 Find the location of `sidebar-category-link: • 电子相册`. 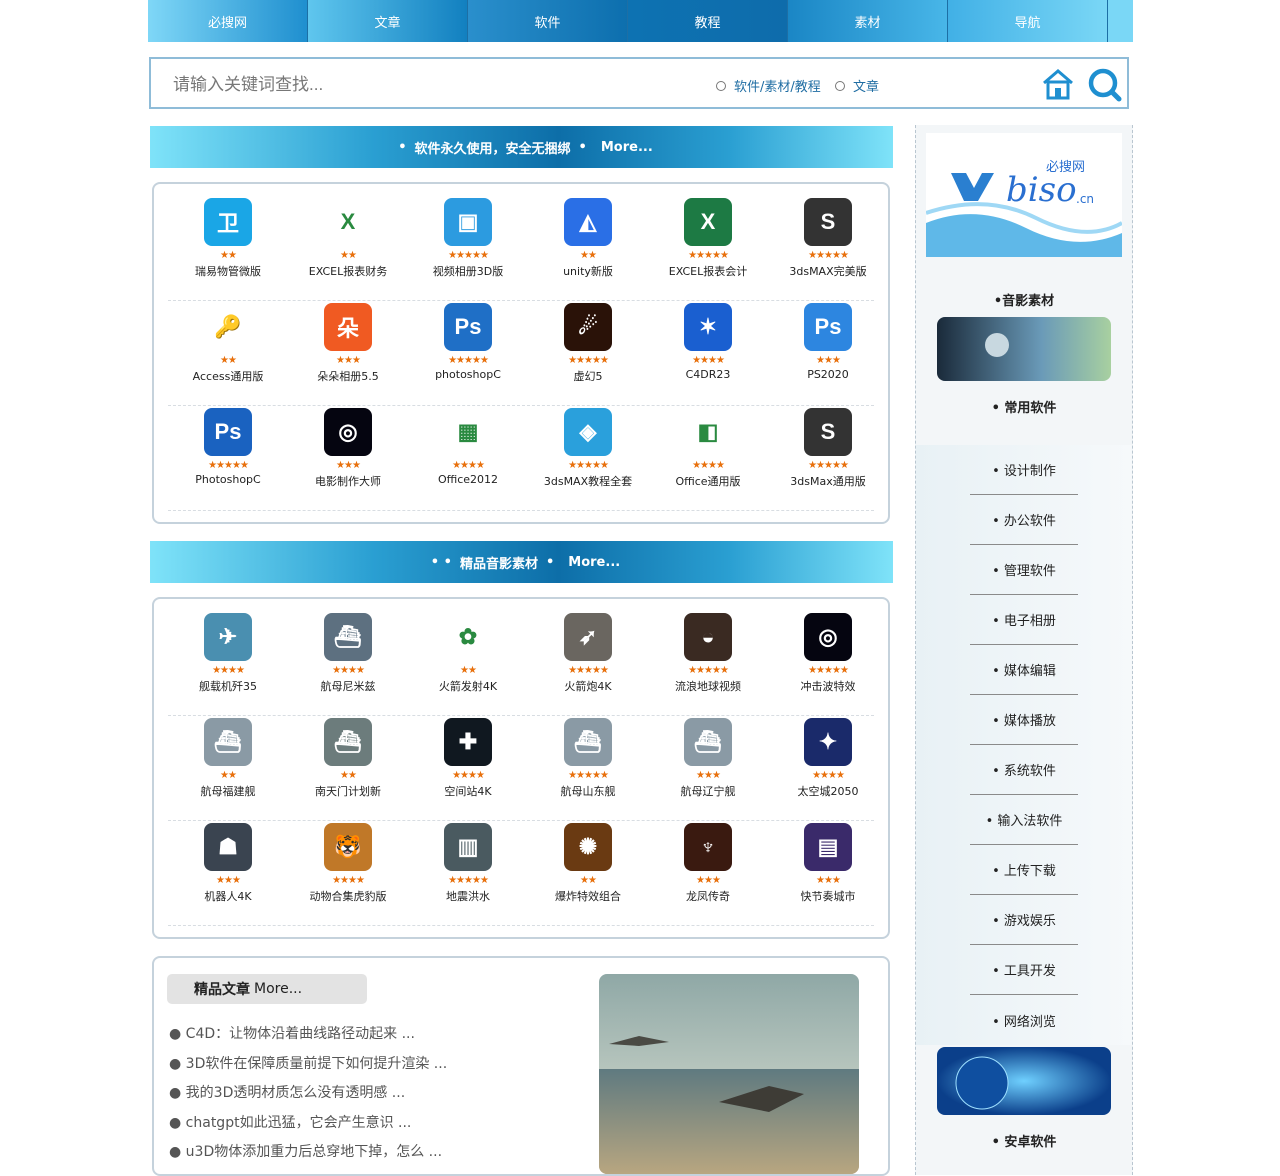

sidebar-category-link: • 电子相册 is located at coordinates (1024, 620).